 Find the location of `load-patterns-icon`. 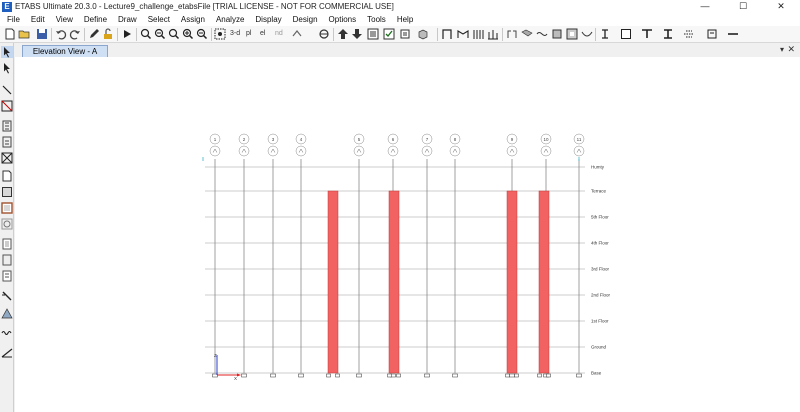

load-patterns-icon is located at coordinates (689, 34).